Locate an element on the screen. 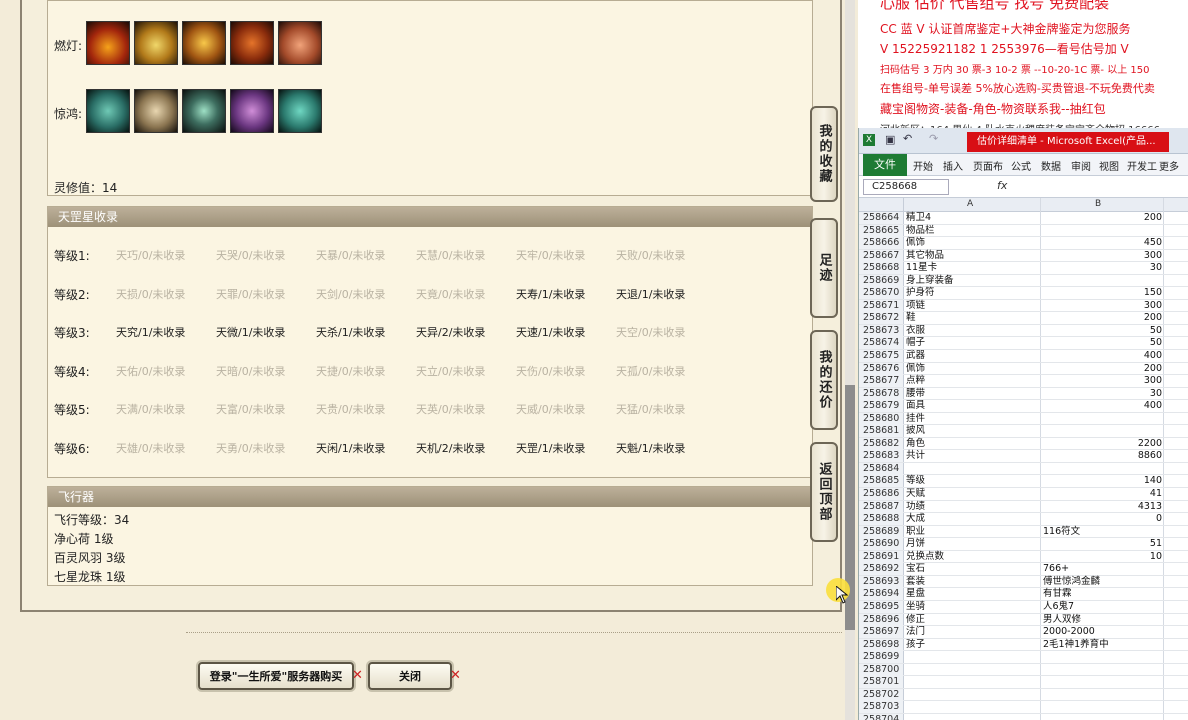  fx-icon: fx is located at coordinates (1002, 185).